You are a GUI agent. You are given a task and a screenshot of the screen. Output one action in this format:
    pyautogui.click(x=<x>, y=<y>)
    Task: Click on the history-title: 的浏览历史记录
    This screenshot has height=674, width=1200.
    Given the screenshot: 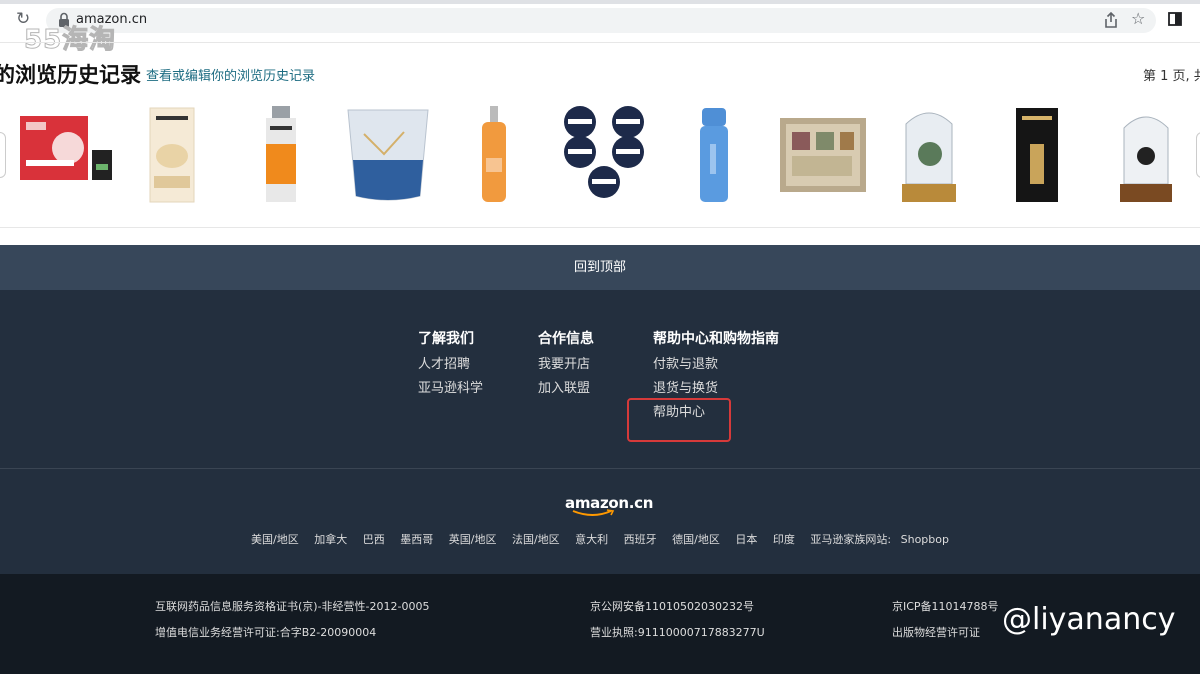 What is the action you would take?
    pyautogui.click(x=70, y=75)
    